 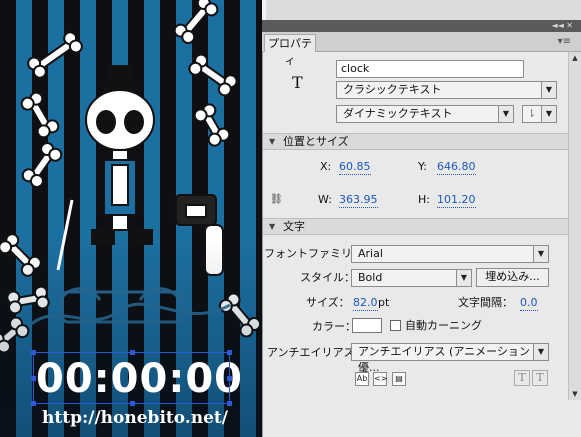 What do you see at coordinates (33, 378) in the screenshot?
I see `resize-handle-ml` at bounding box center [33, 378].